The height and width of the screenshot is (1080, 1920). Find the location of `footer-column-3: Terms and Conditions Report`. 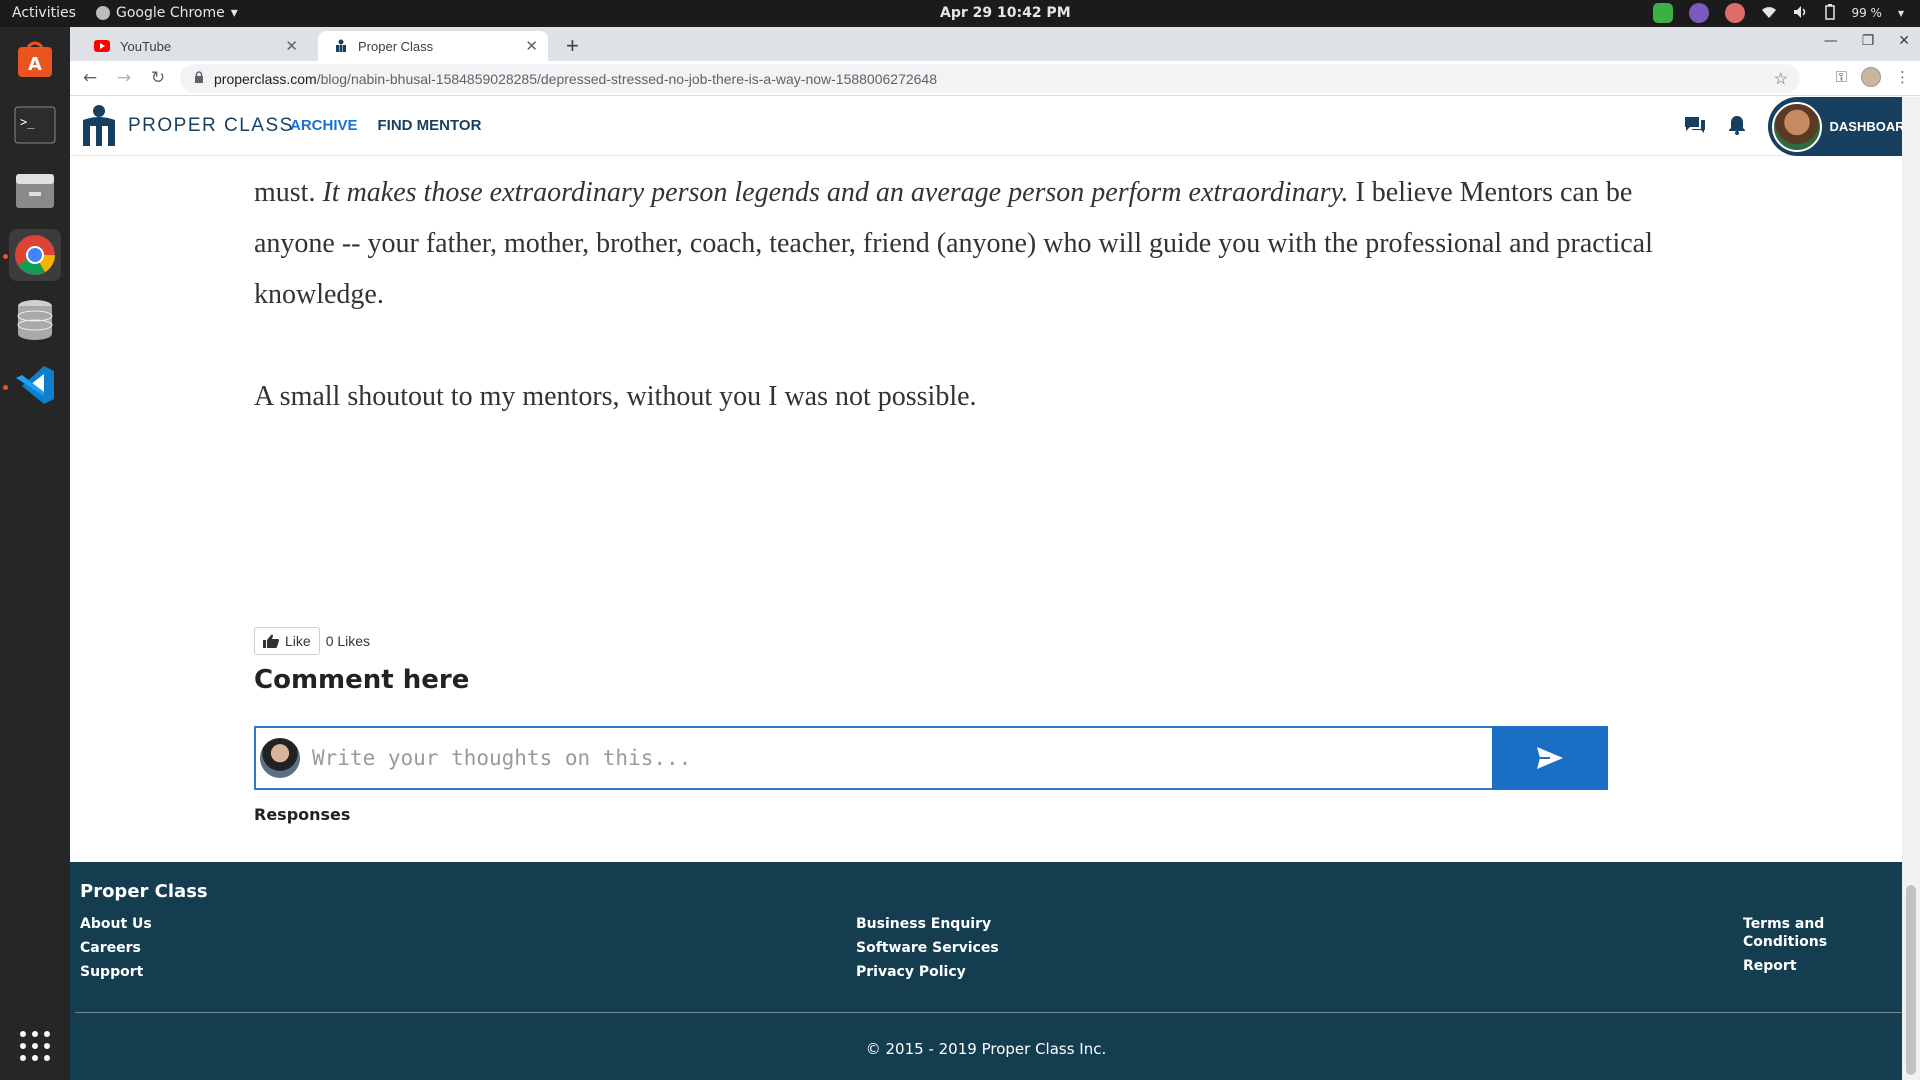

footer-column-3: Terms and Conditions Report is located at coordinates (1822, 945).